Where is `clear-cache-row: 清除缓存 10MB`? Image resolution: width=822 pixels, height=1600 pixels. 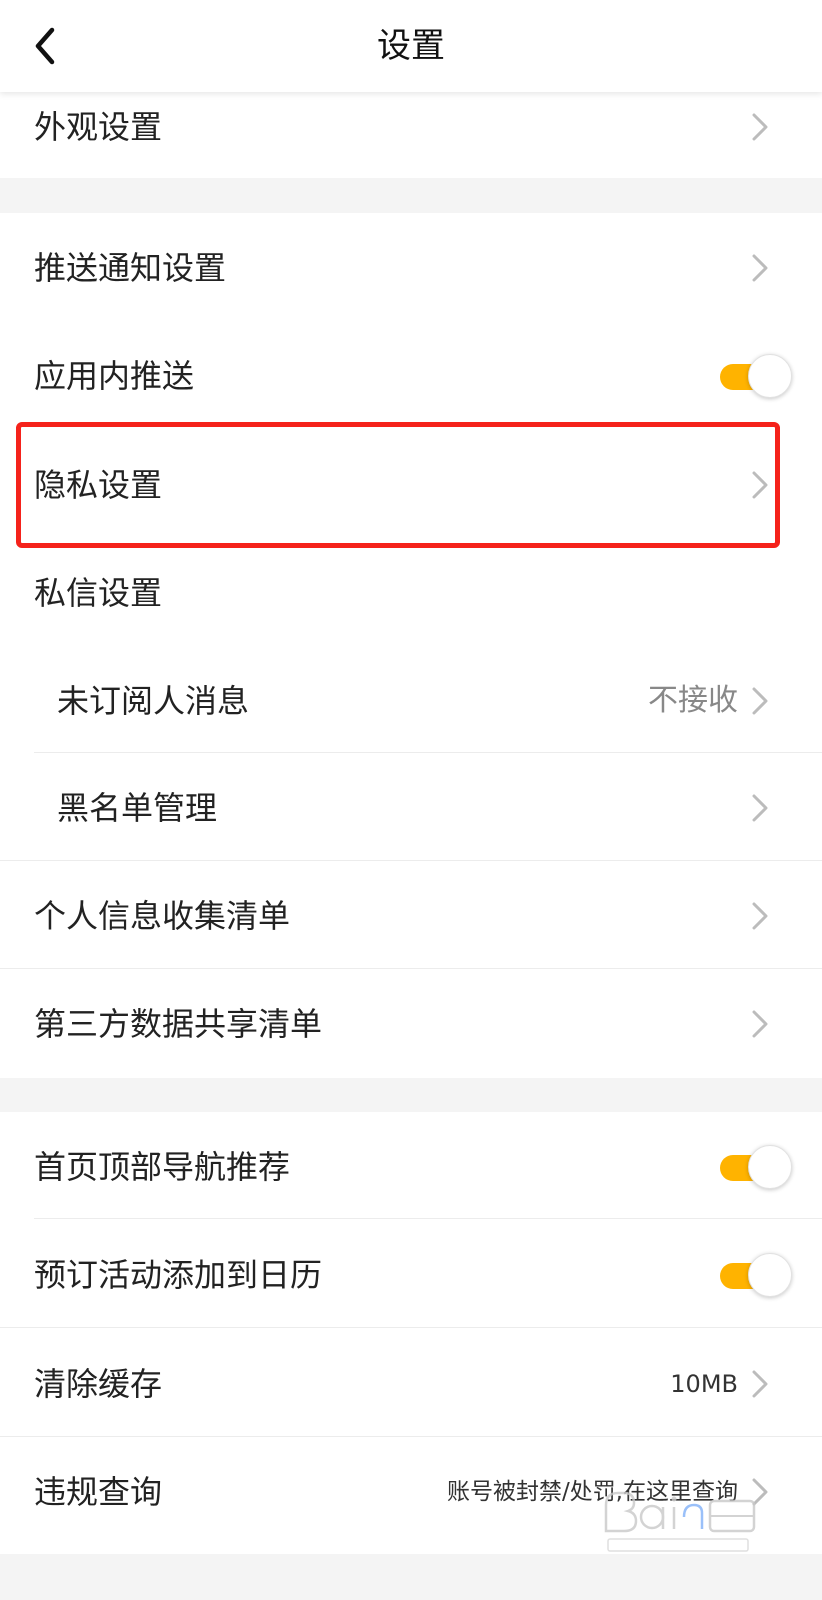 clear-cache-row: 清除缓存 10MB is located at coordinates (411, 1384).